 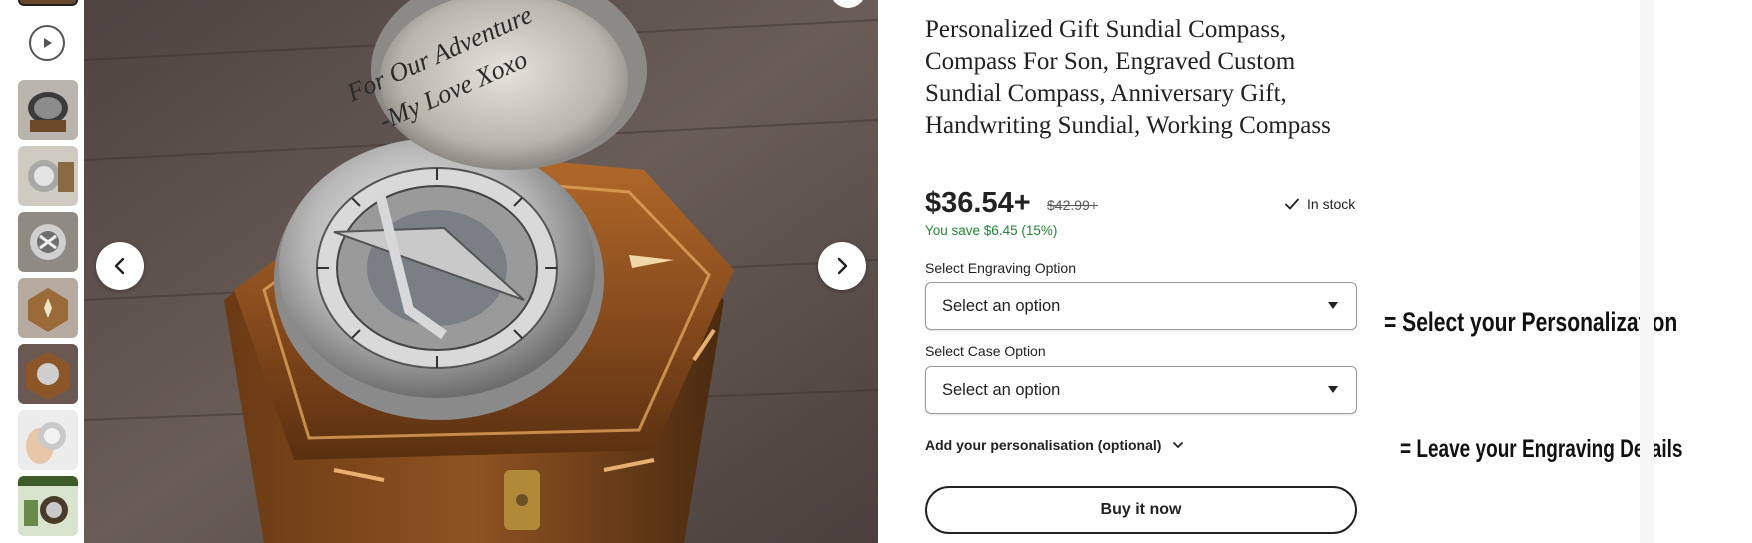 What do you see at coordinates (1072, 205) in the screenshot?
I see `original-price: $42.99+` at bounding box center [1072, 205].